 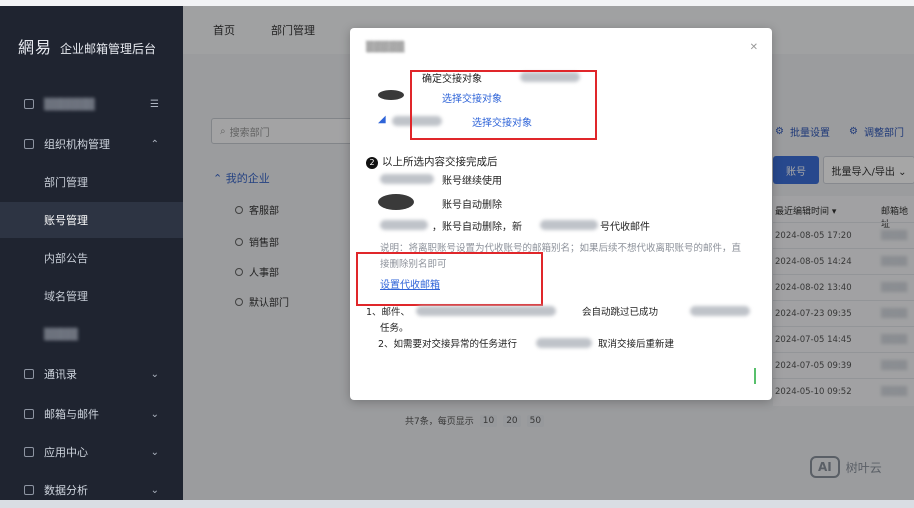 I want to click on sidebar-item-label: 数据分析, so click(x=66, y=490).